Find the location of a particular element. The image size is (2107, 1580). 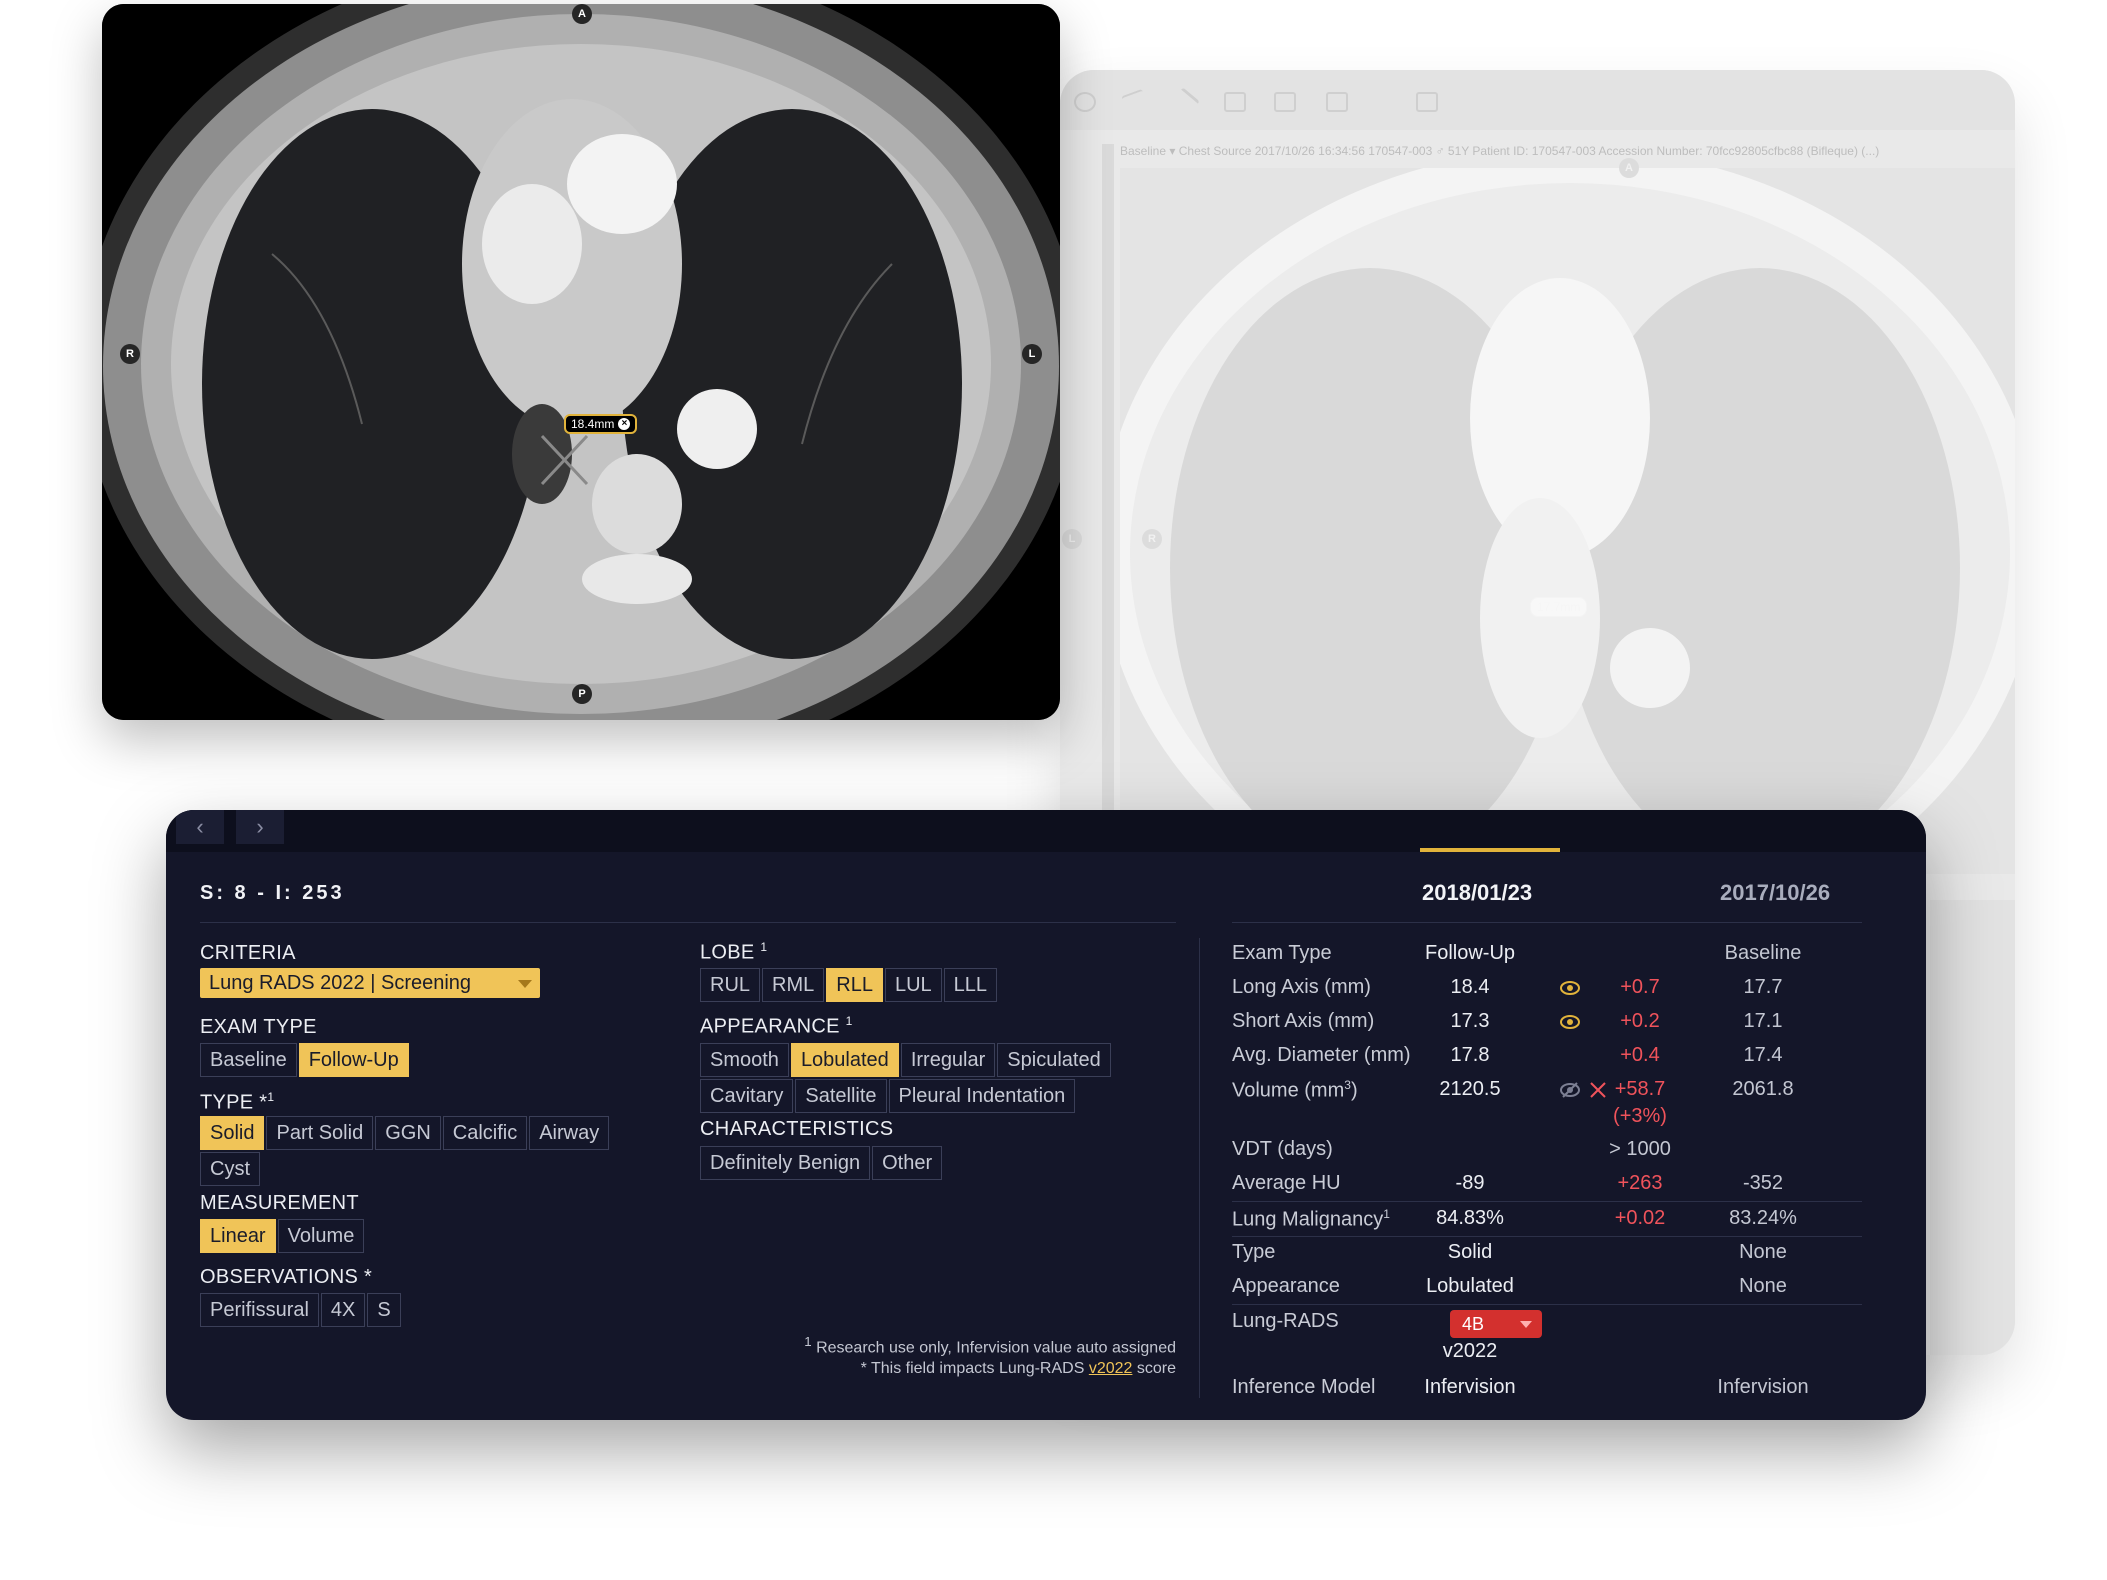

type-label-text: TYPE * is located at coordinates (234, 1102).